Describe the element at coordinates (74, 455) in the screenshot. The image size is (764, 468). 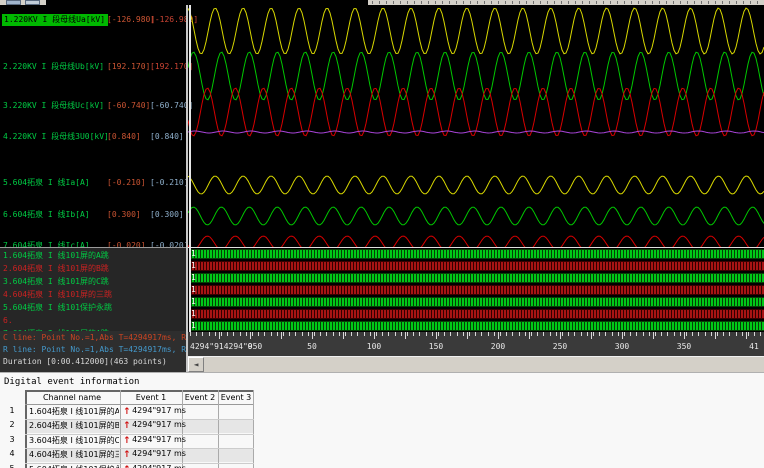
I see `event-channel-name: 4.604拓泉 I 线101屏的三跳` at that location.